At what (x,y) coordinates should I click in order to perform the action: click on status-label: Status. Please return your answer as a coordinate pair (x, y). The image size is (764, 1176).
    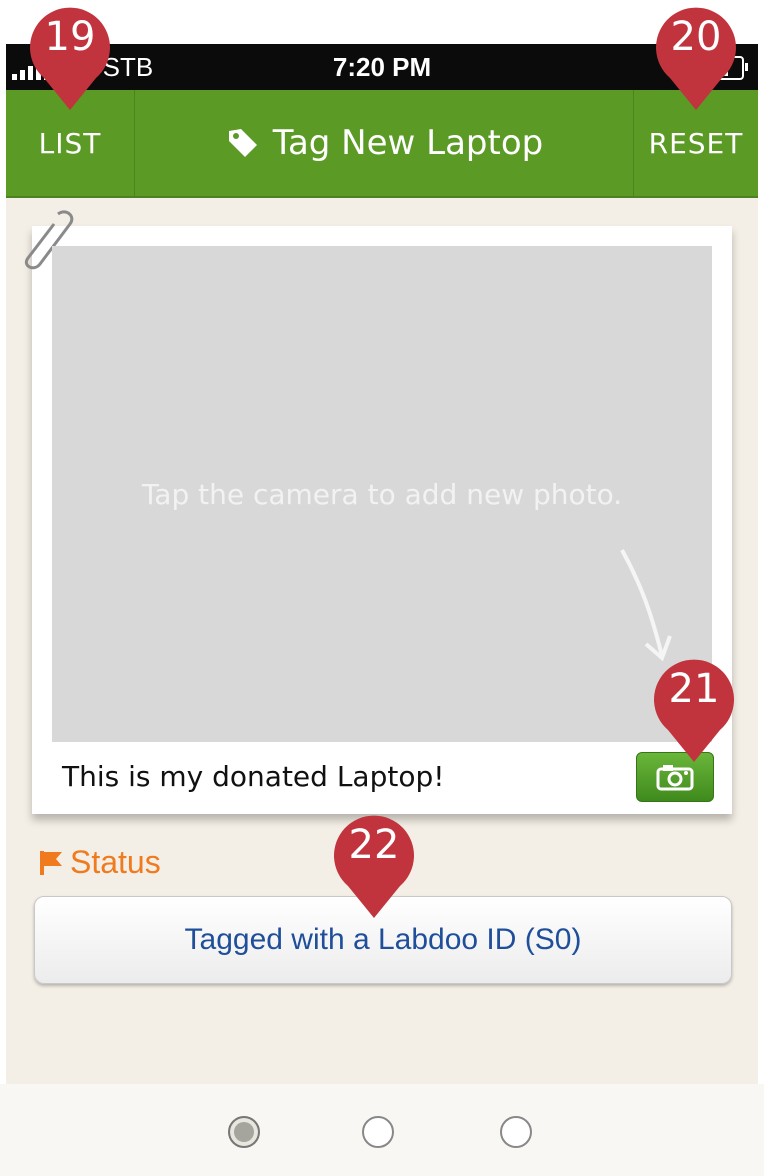
    Looking at the image, I should click on (115, 862).